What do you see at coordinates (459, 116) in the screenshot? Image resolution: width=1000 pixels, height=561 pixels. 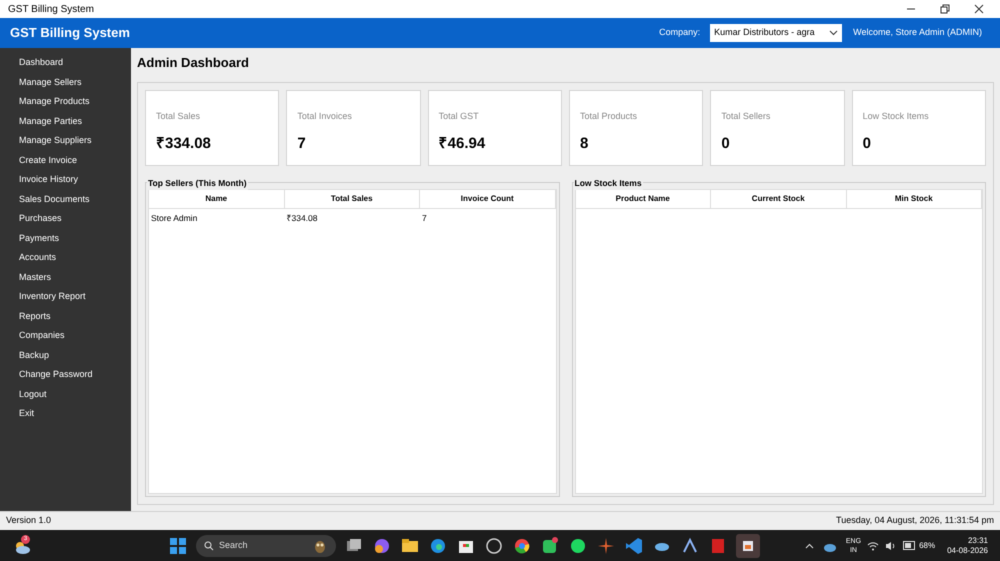 I see `stat-label: Total GST` at bounding box center [459, 116].